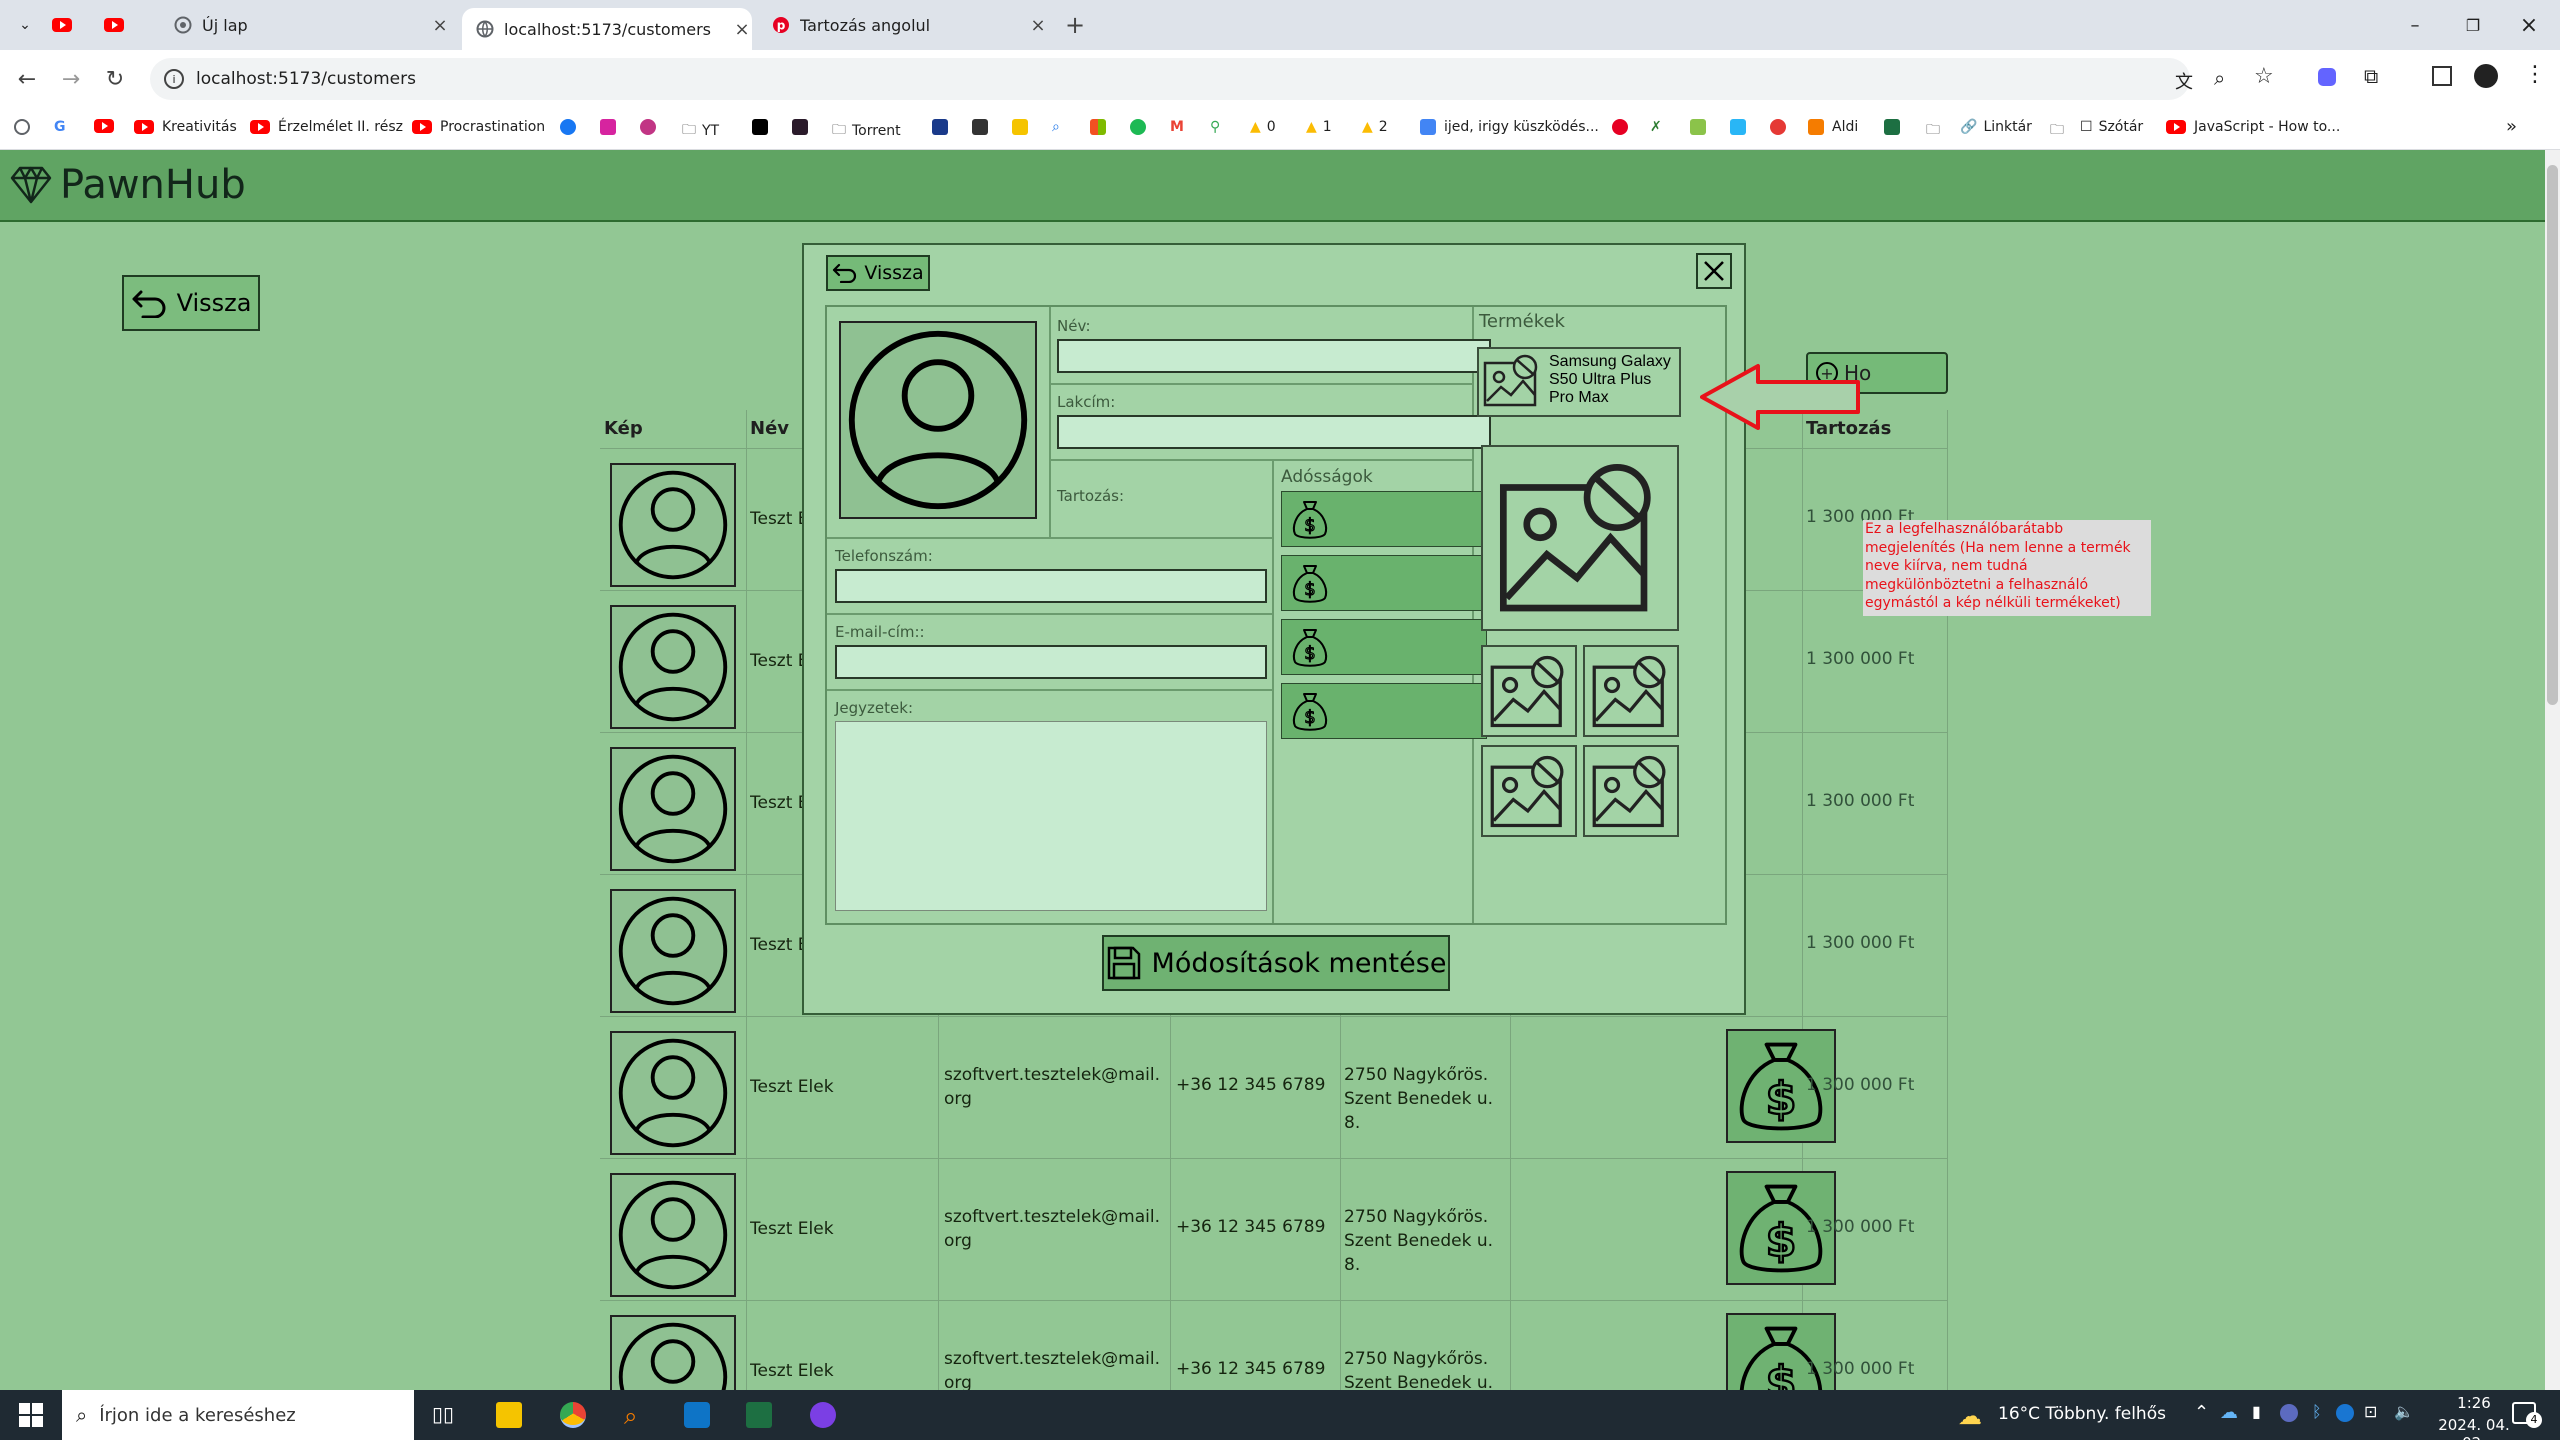 Image resolution: width=2560 pixels, height=1440 pixels. What do you see at coordinates (104, 126) in the screenshot?
I see `bookmark-youtube` at bounding box center [104, 126].